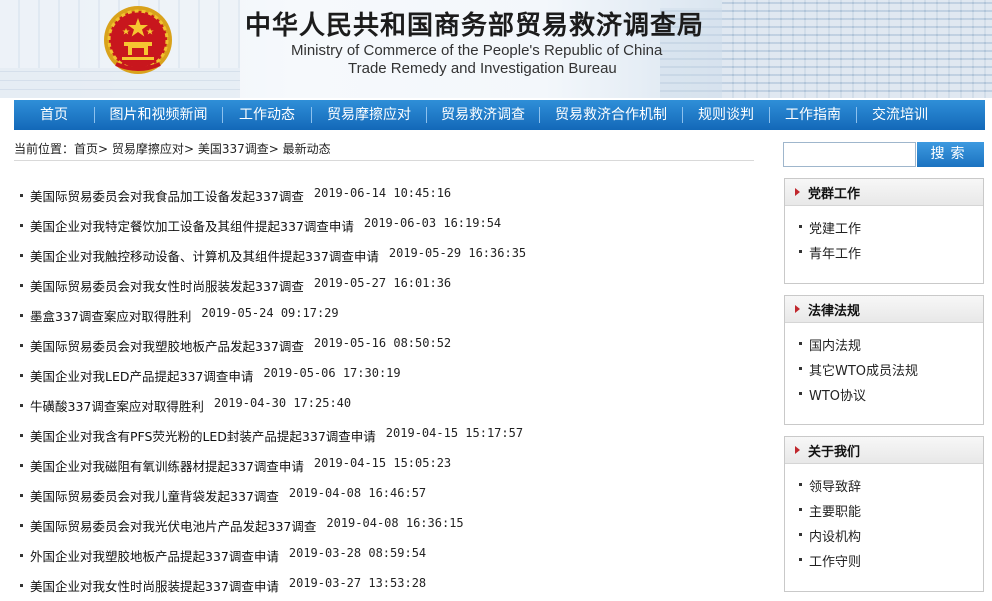 The height and width of the screenshot is (601, 992). Describe the element at coordinates (863, 369) in the screenshot. I see `sidebar-link-label: 其它WTO成员法规` at that location.